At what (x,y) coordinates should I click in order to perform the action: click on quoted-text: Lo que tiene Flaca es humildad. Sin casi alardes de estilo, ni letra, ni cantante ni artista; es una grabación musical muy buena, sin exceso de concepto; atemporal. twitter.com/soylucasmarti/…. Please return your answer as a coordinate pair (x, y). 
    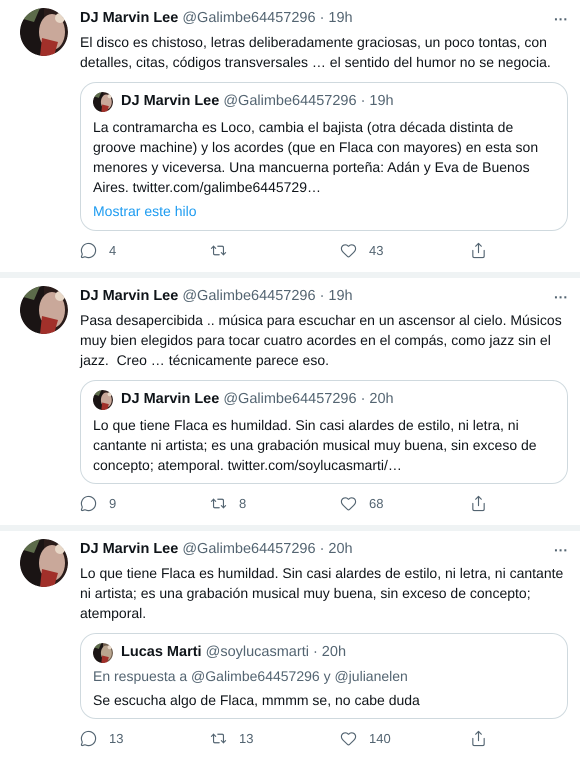
    Looking at the image, I should click on (315, 445).